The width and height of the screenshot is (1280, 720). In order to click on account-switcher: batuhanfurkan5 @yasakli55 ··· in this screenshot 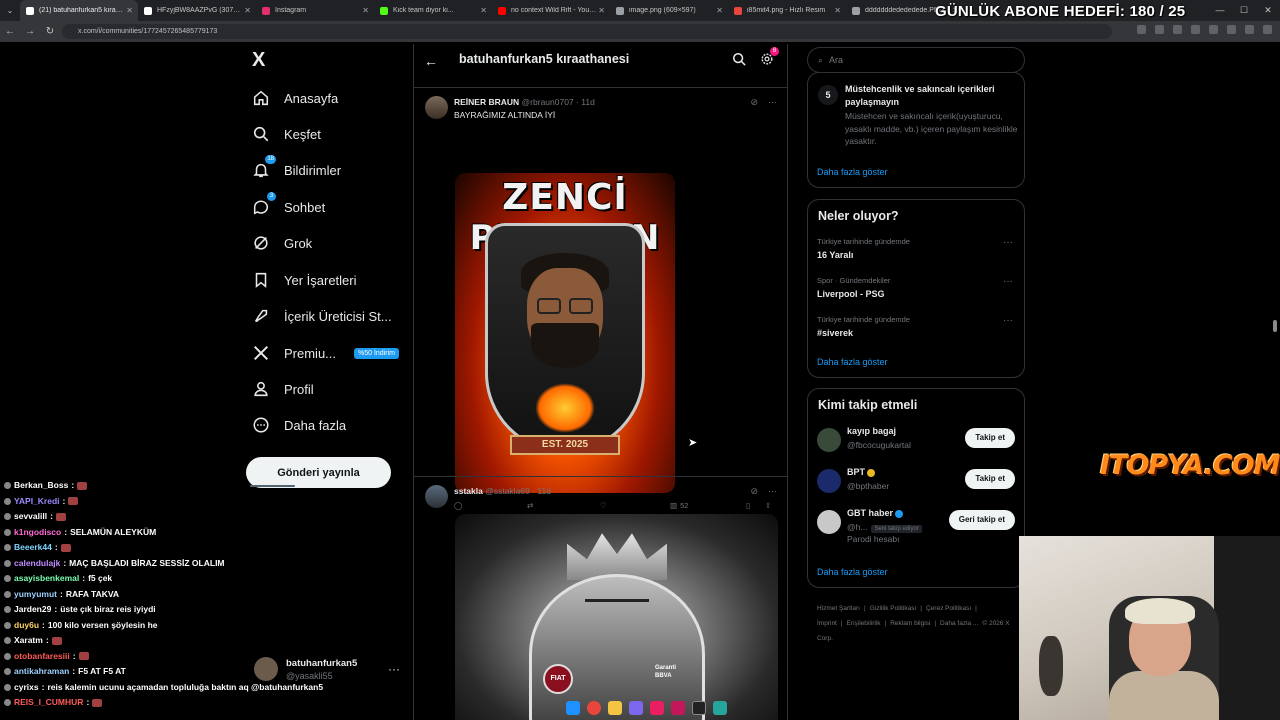, I will do `click(329, 669)`.